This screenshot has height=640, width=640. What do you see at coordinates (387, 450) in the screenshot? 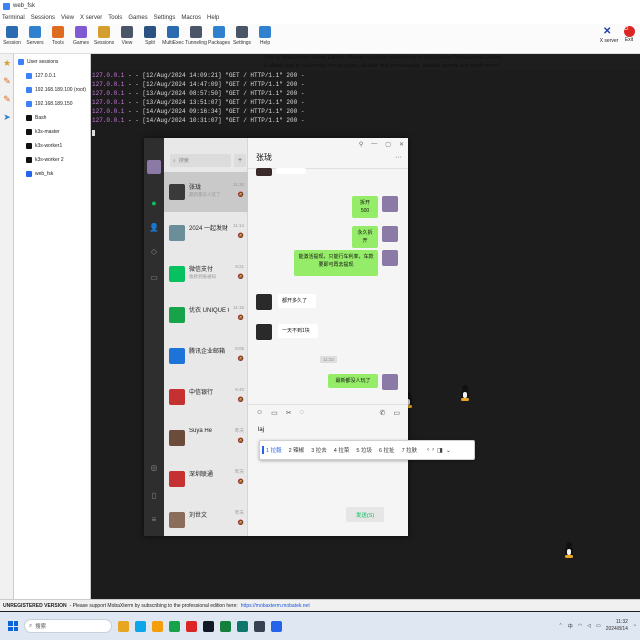
I see `ime-candidate: 6 拉扯` at bounding box center [387, 450].